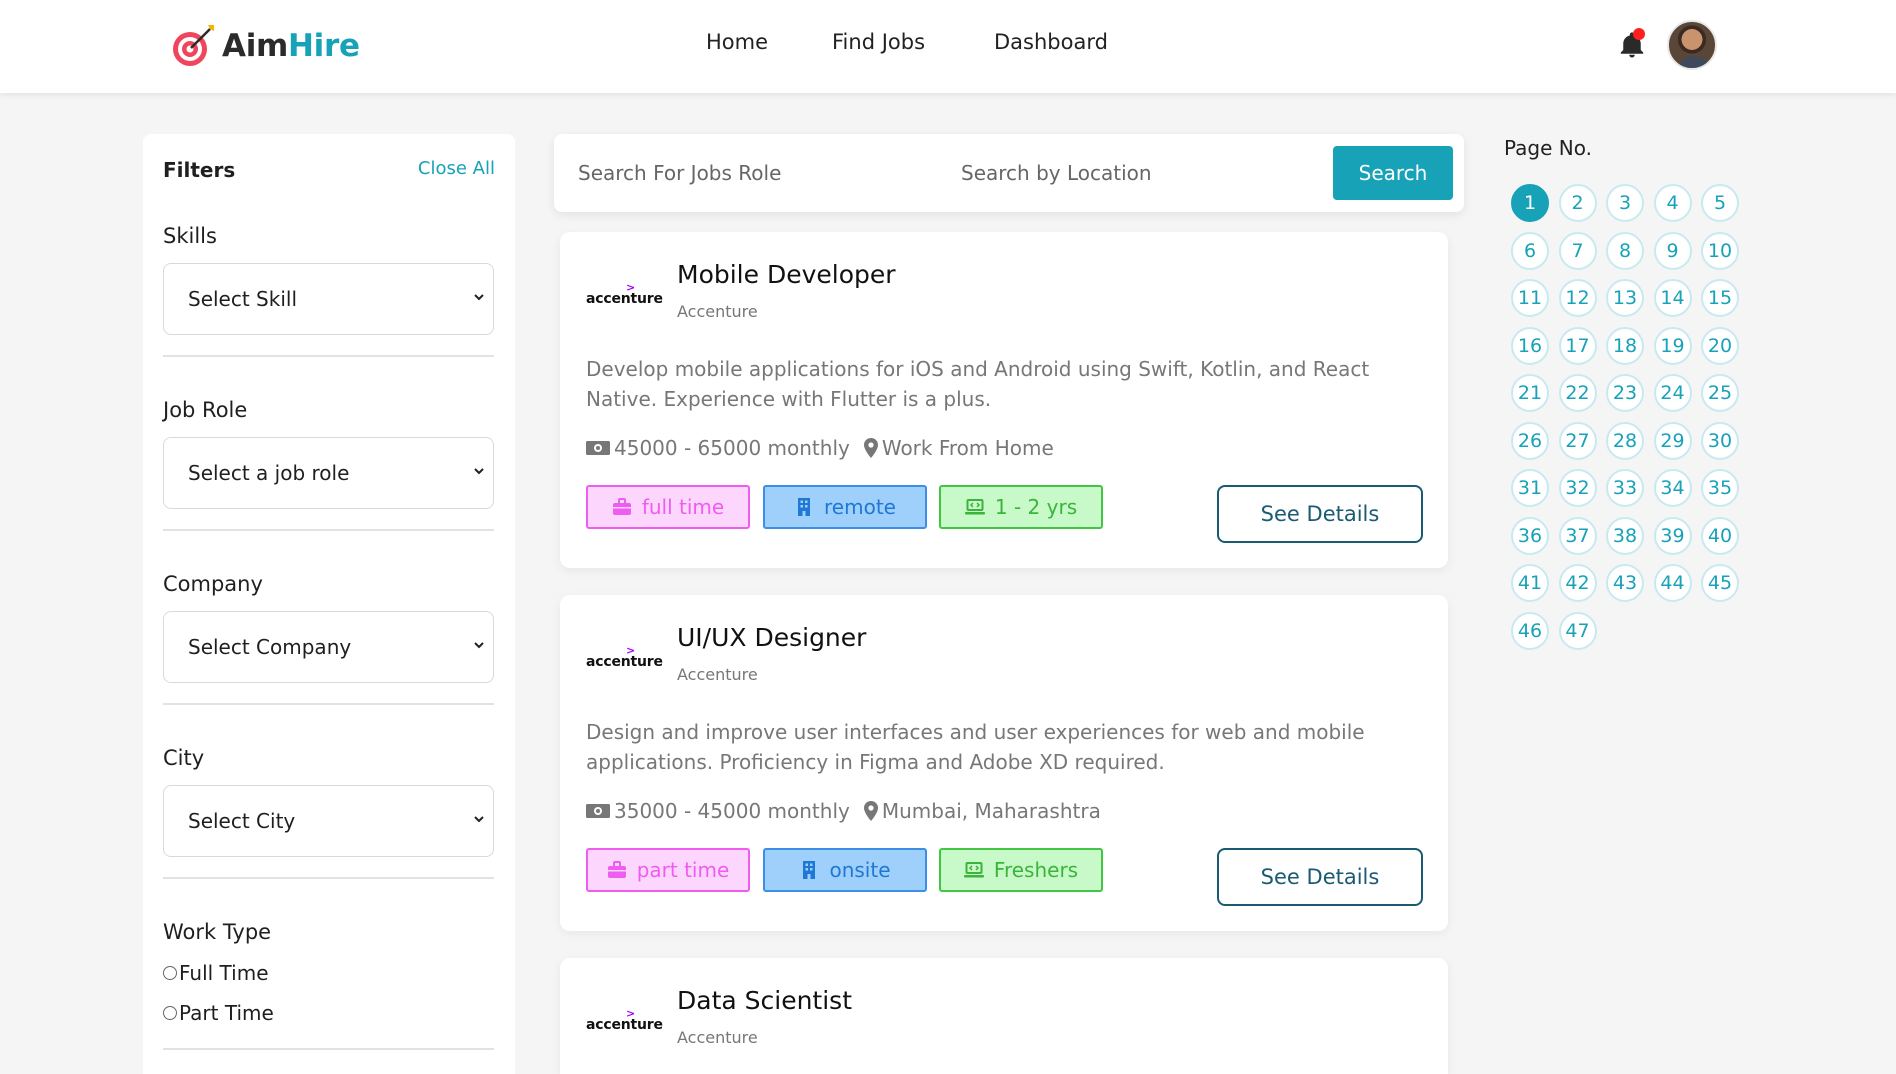 The height and width of the screenshot is (1074, 1896). Describe the element at coordinates (1672, 345) in the screenshot. I see `page-19-button: 19` at that location.